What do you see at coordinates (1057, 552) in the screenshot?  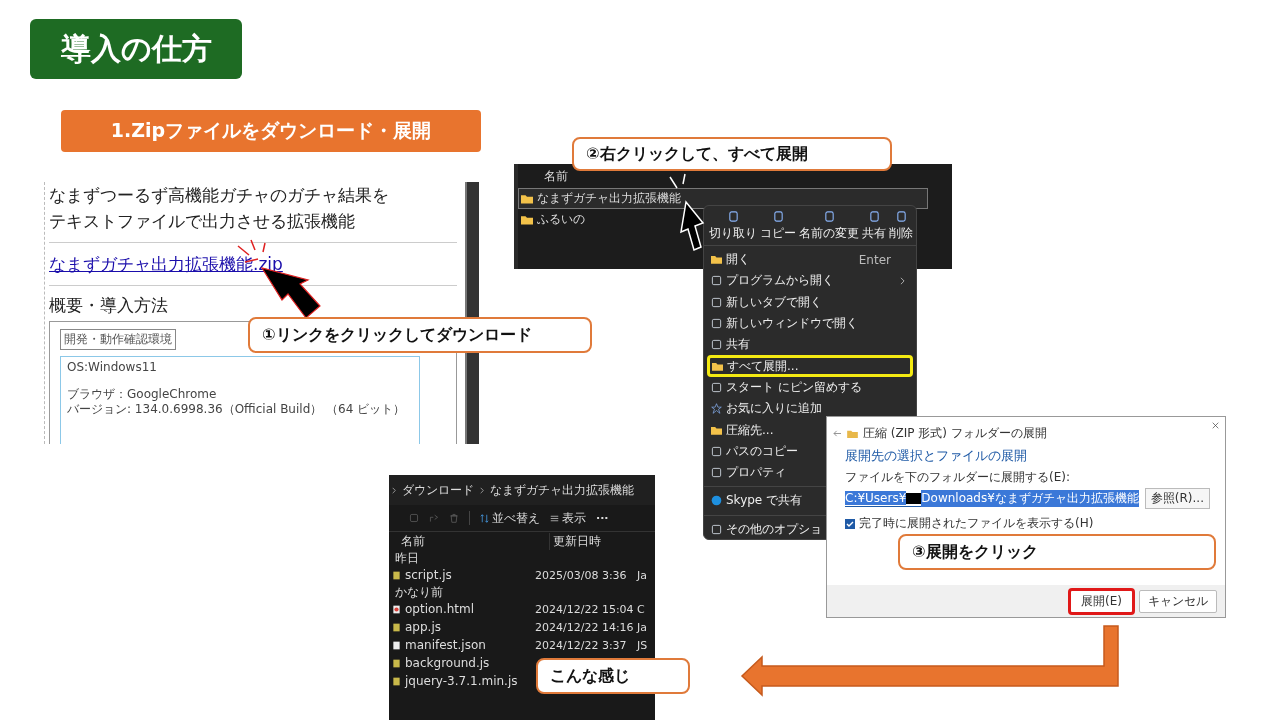 I see `callout-label: ③展開をクリック` at bounding box center [1057, 552].